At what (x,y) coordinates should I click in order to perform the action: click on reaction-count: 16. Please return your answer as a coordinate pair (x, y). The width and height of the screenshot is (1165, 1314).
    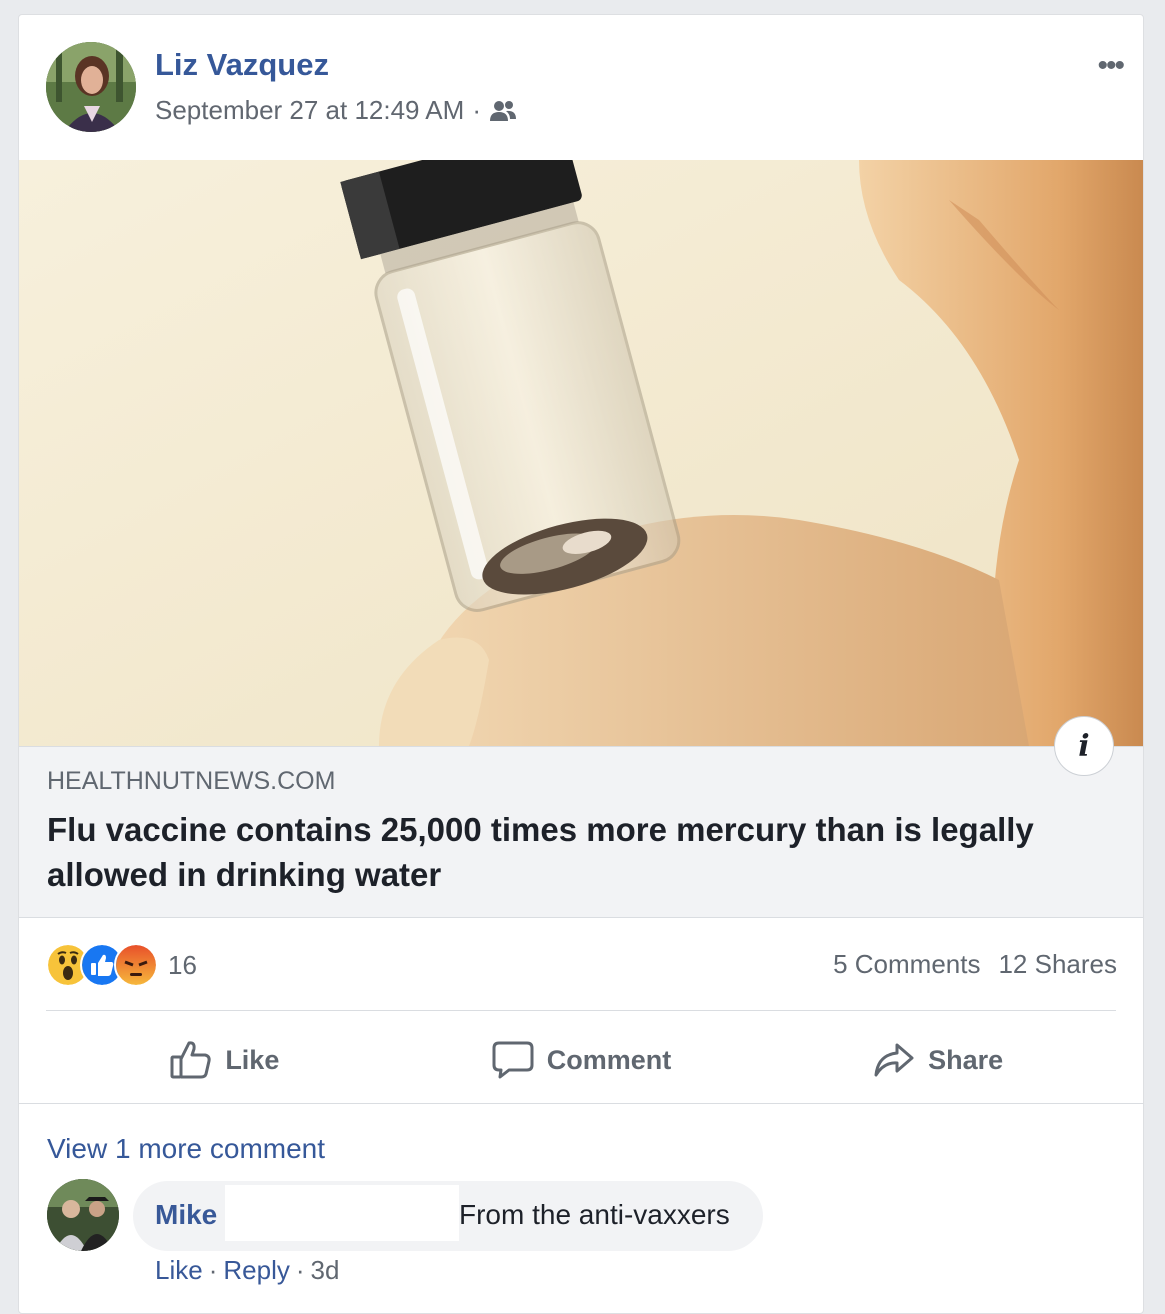
    Looking at the image, I should click on (182, 965).